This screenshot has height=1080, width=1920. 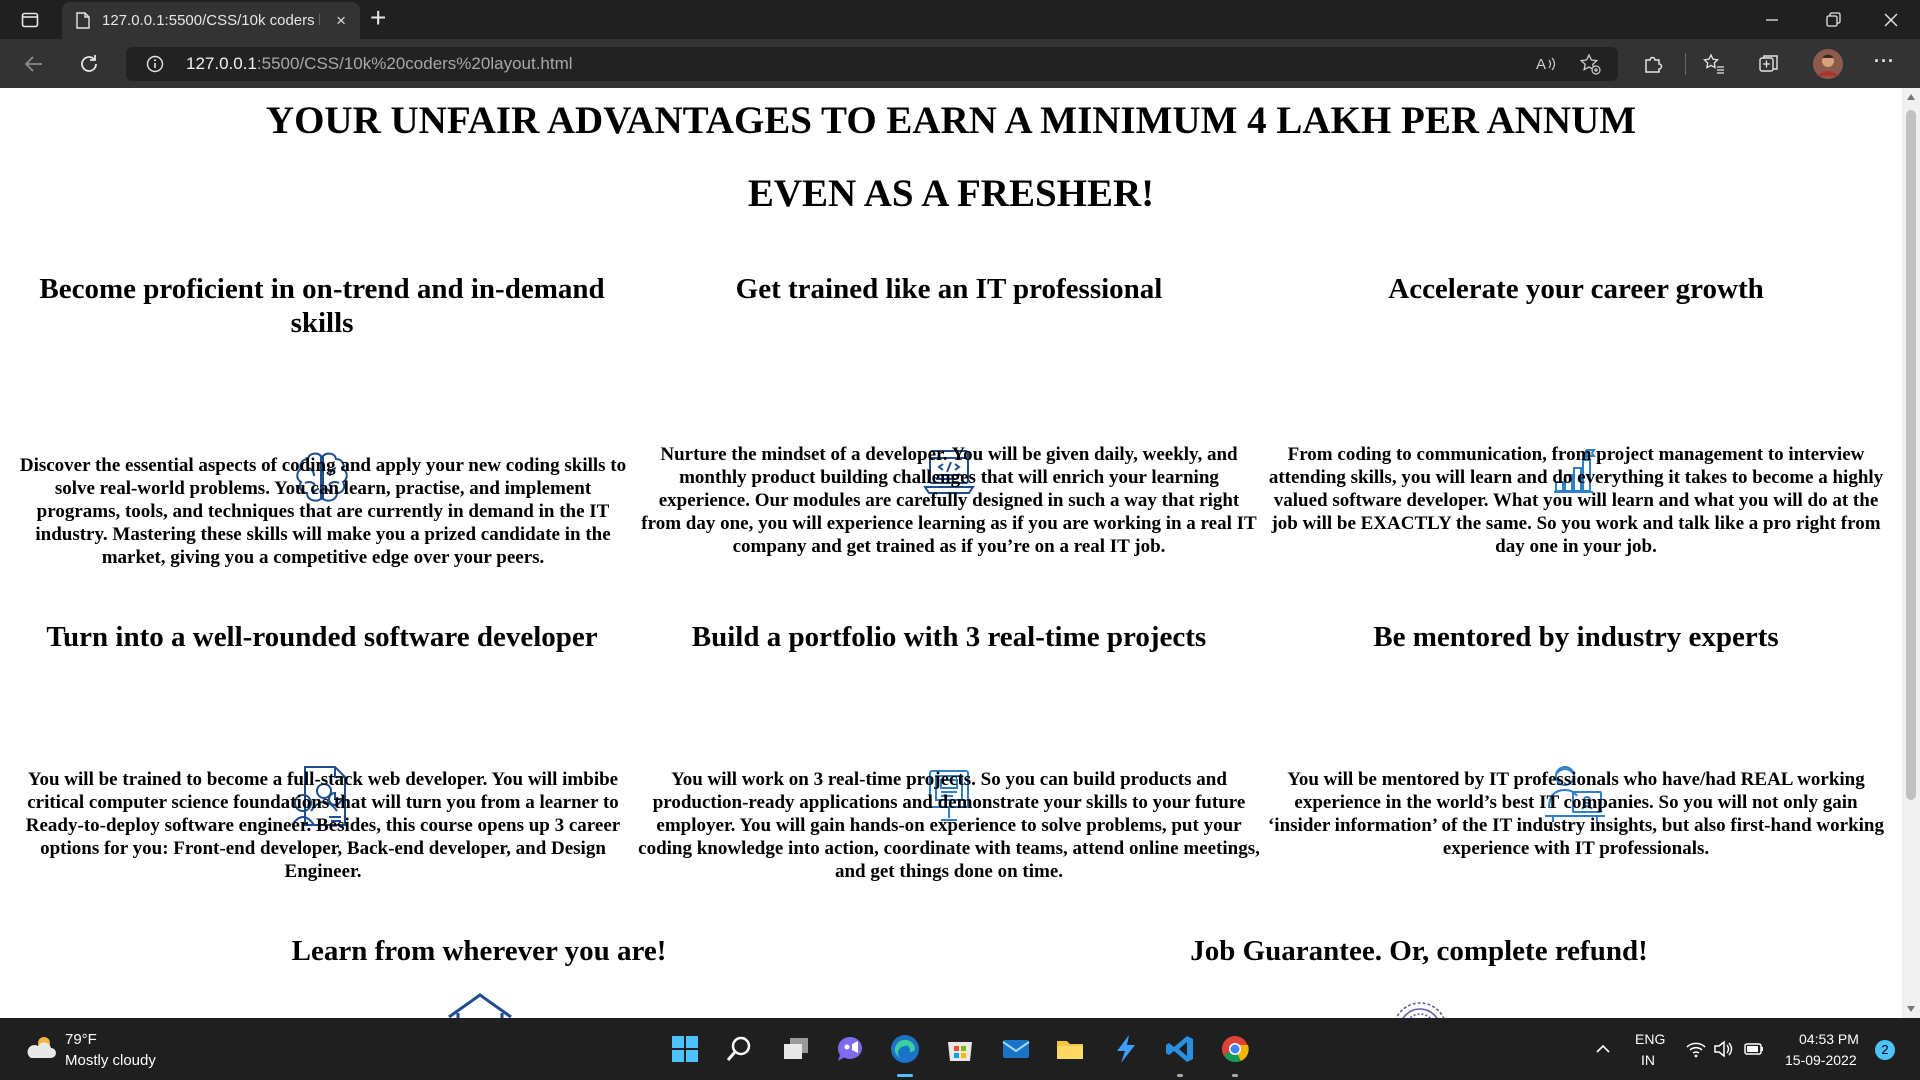 I want to click on mail-icon, so click(x=1016, y=1049).